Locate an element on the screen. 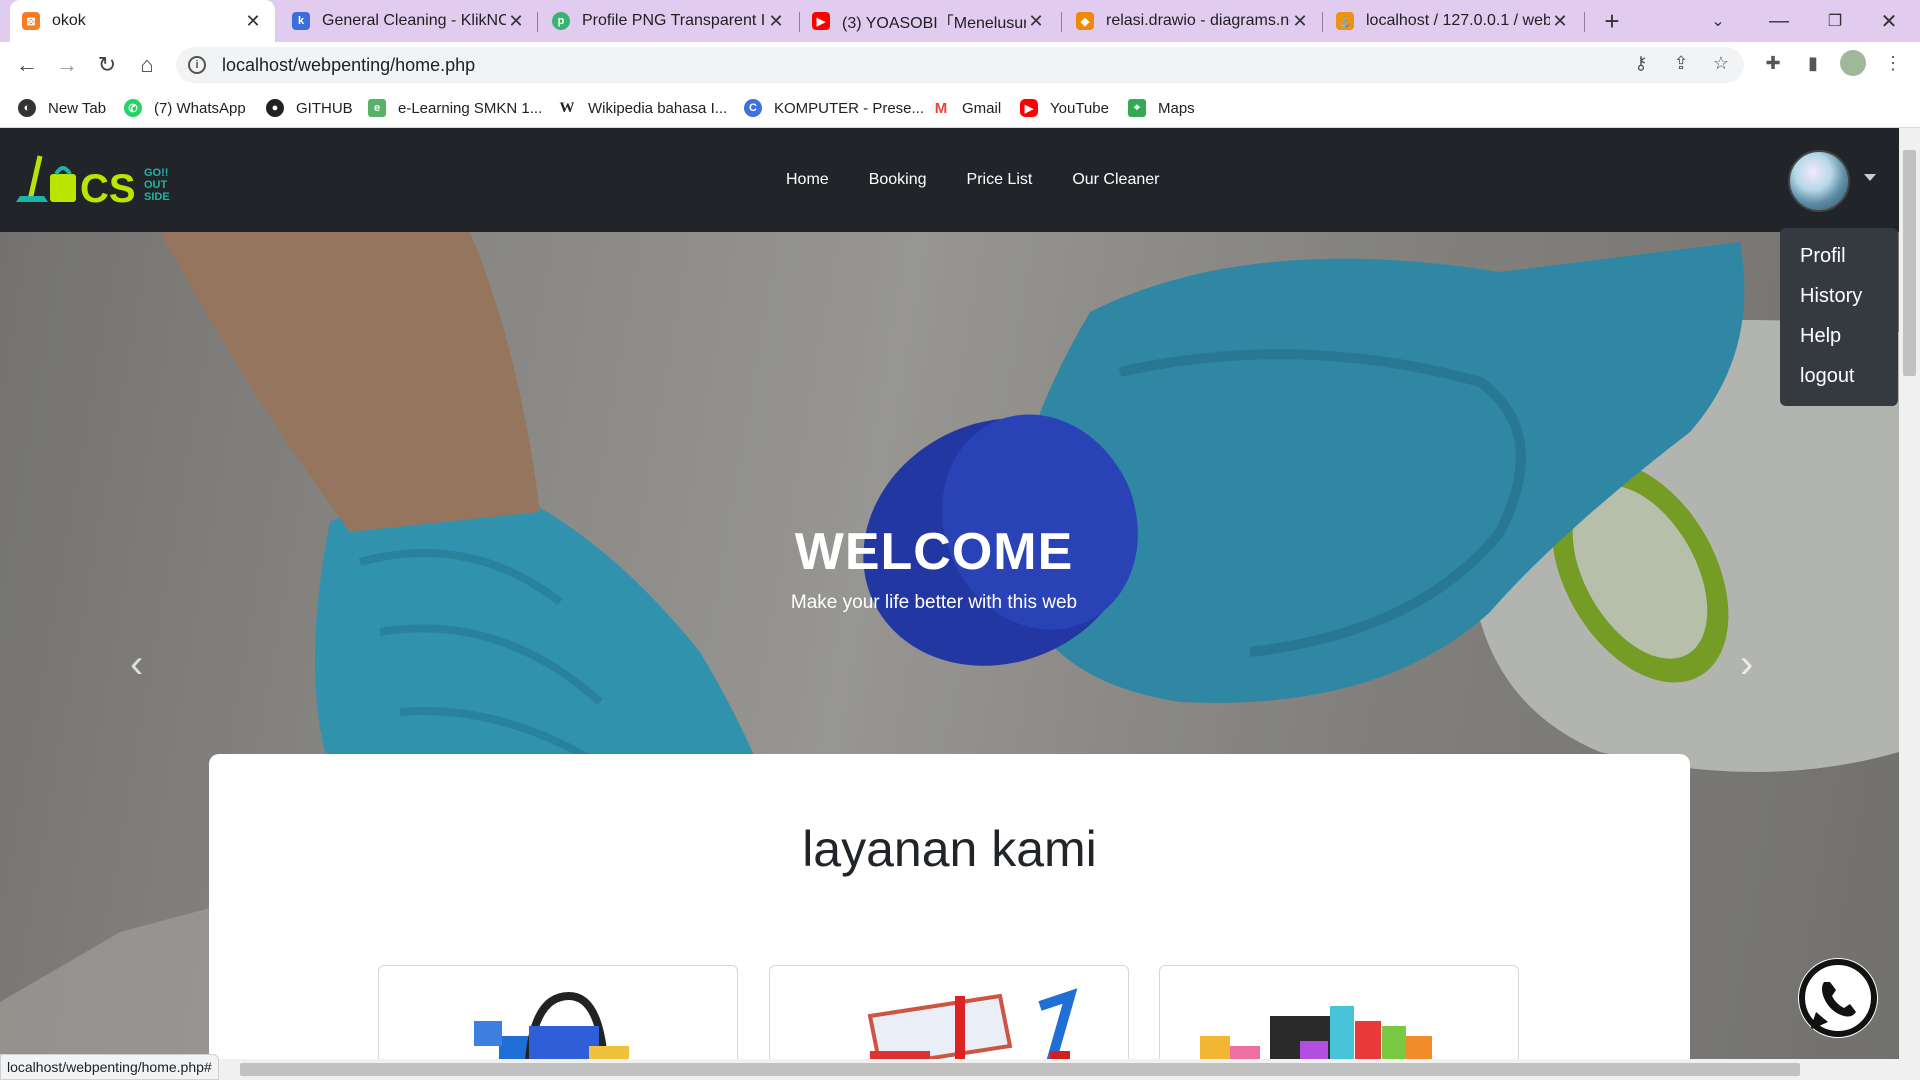  extensions-icon: ✚ is located at coordinates (1773, 63).